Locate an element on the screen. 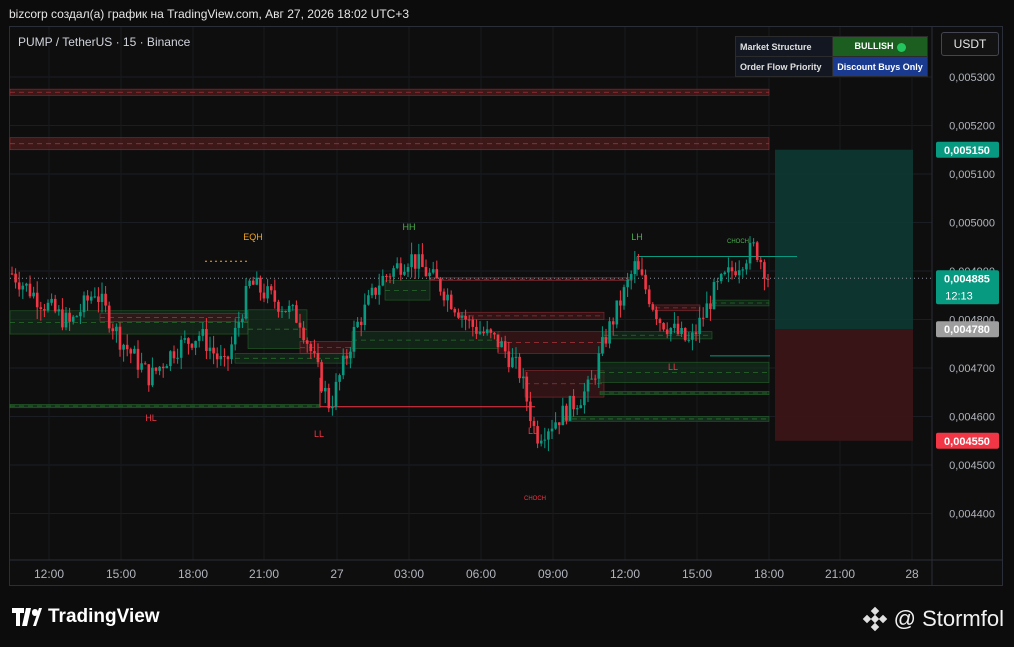  author-signature: @ Stormfol is located at coordinates (933, 619).